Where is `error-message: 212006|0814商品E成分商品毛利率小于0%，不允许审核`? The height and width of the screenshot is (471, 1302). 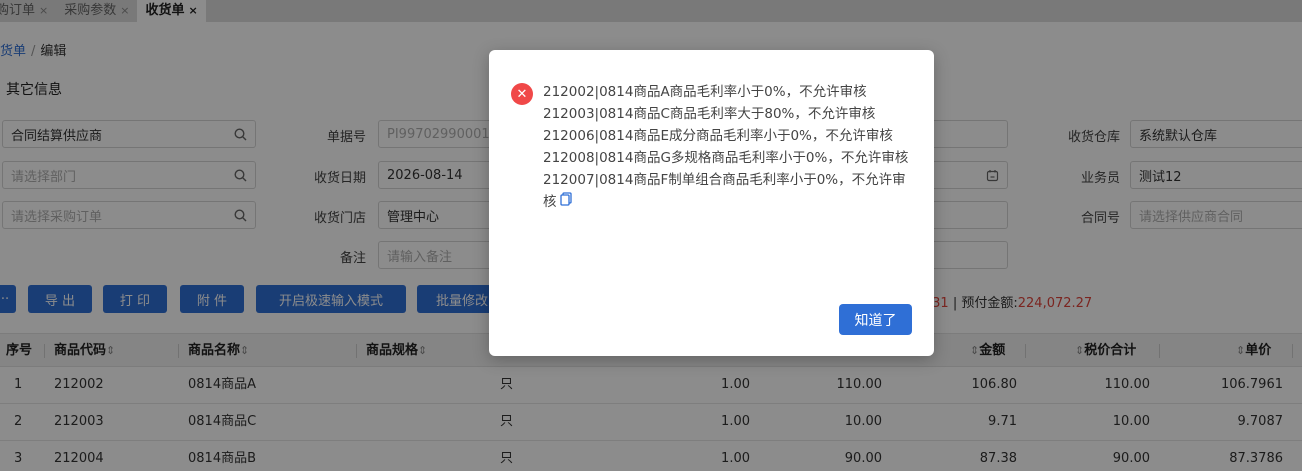 error-message: 212006|0814商品E成分商品毛利率小于0%，不允许审核 is located at coordinates (718, 136).